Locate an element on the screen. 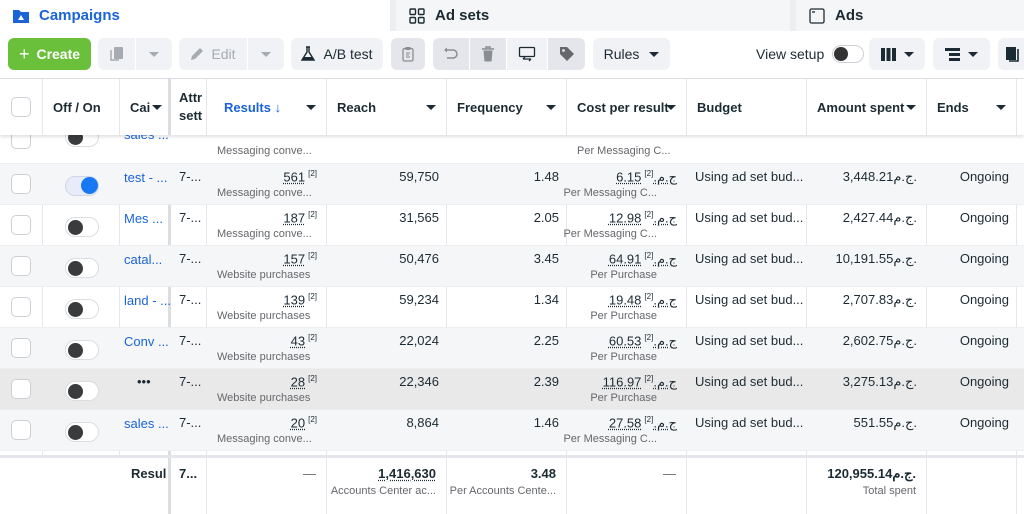  undo-icon is located at coordinates (451, 53).